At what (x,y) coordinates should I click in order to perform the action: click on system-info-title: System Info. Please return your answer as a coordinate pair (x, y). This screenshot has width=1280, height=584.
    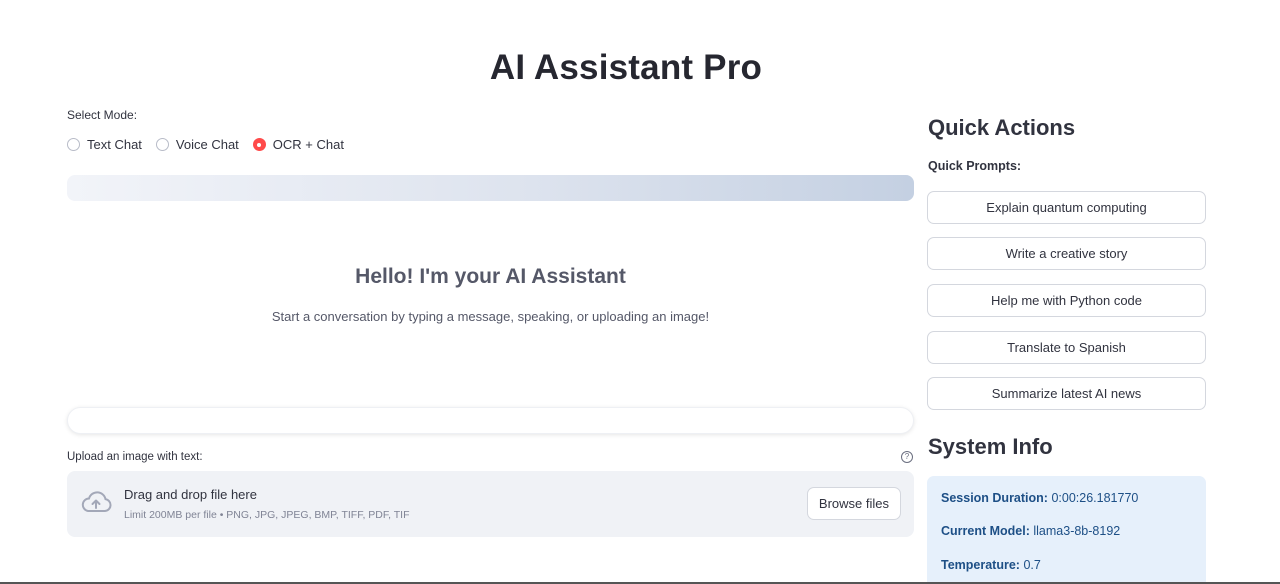
    Looking at the image, I should click on (990, 446).